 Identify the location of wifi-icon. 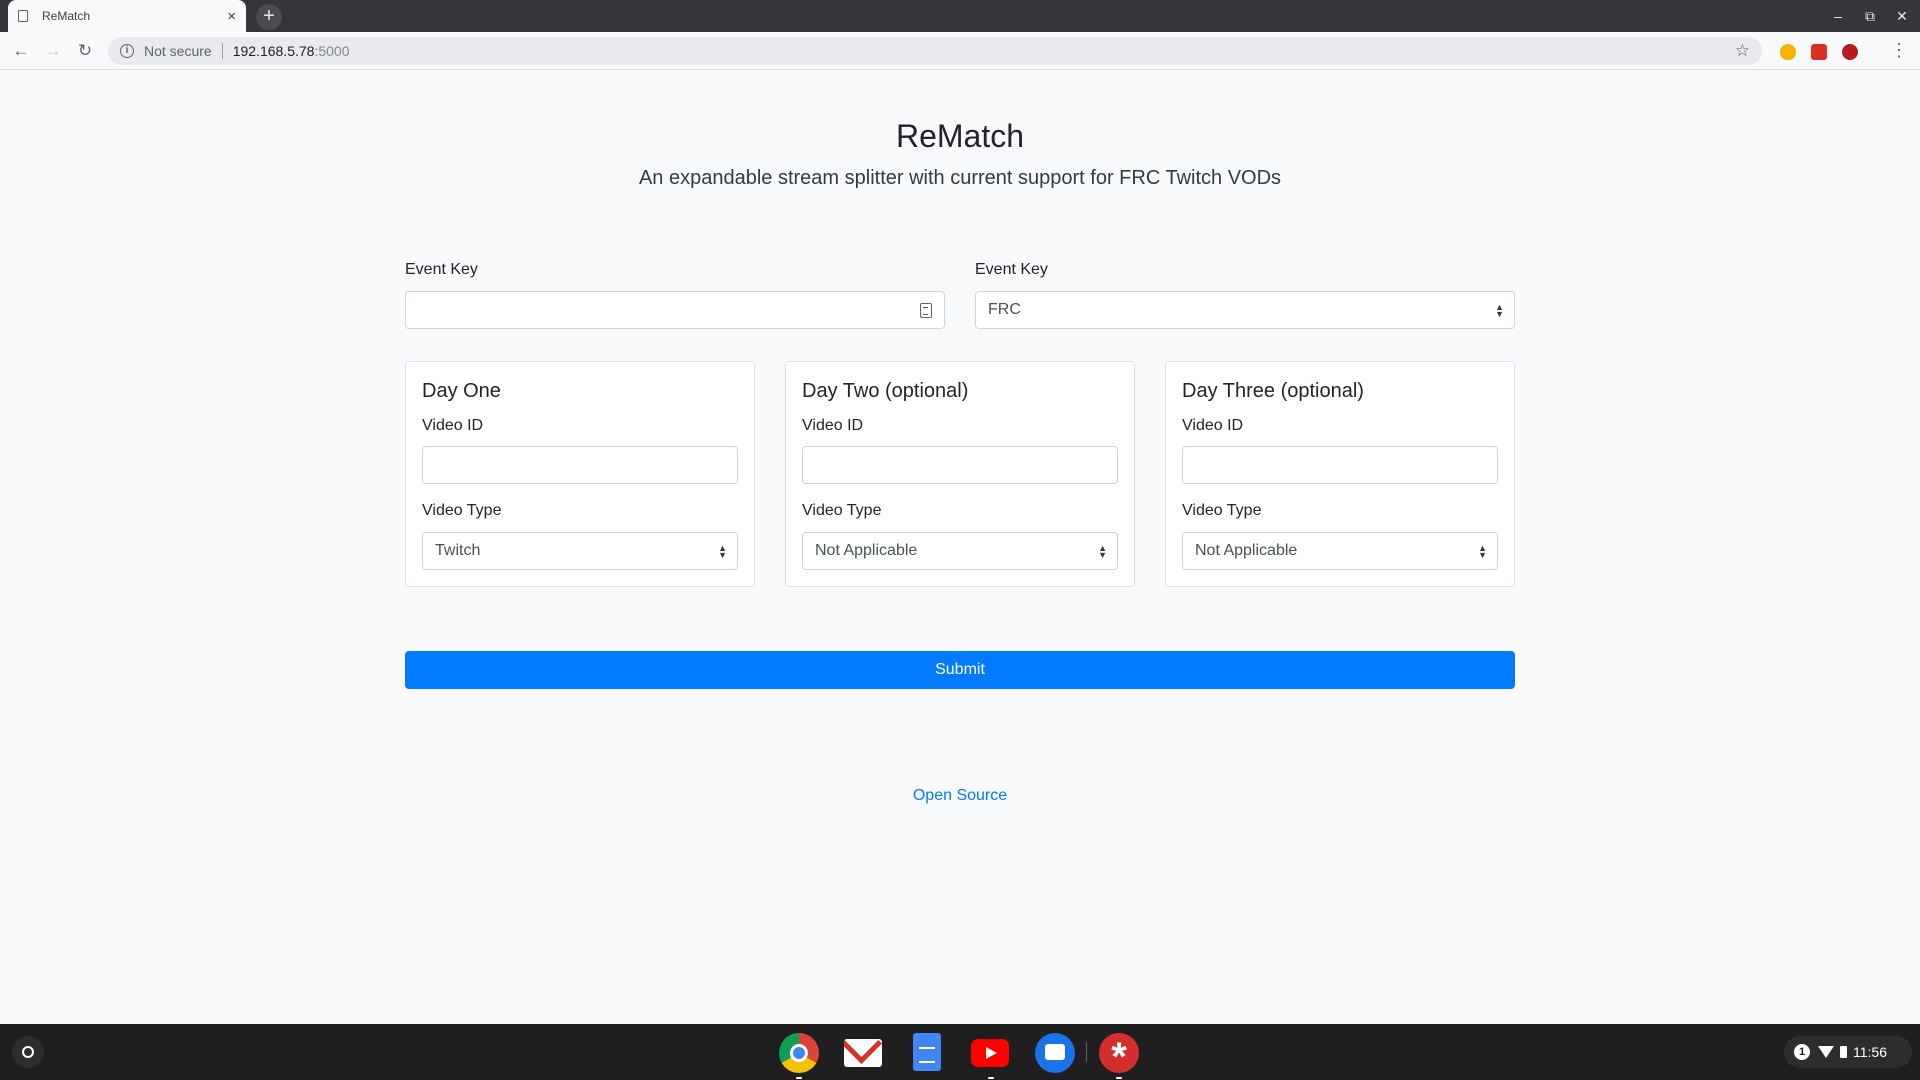
(1826, 1052).